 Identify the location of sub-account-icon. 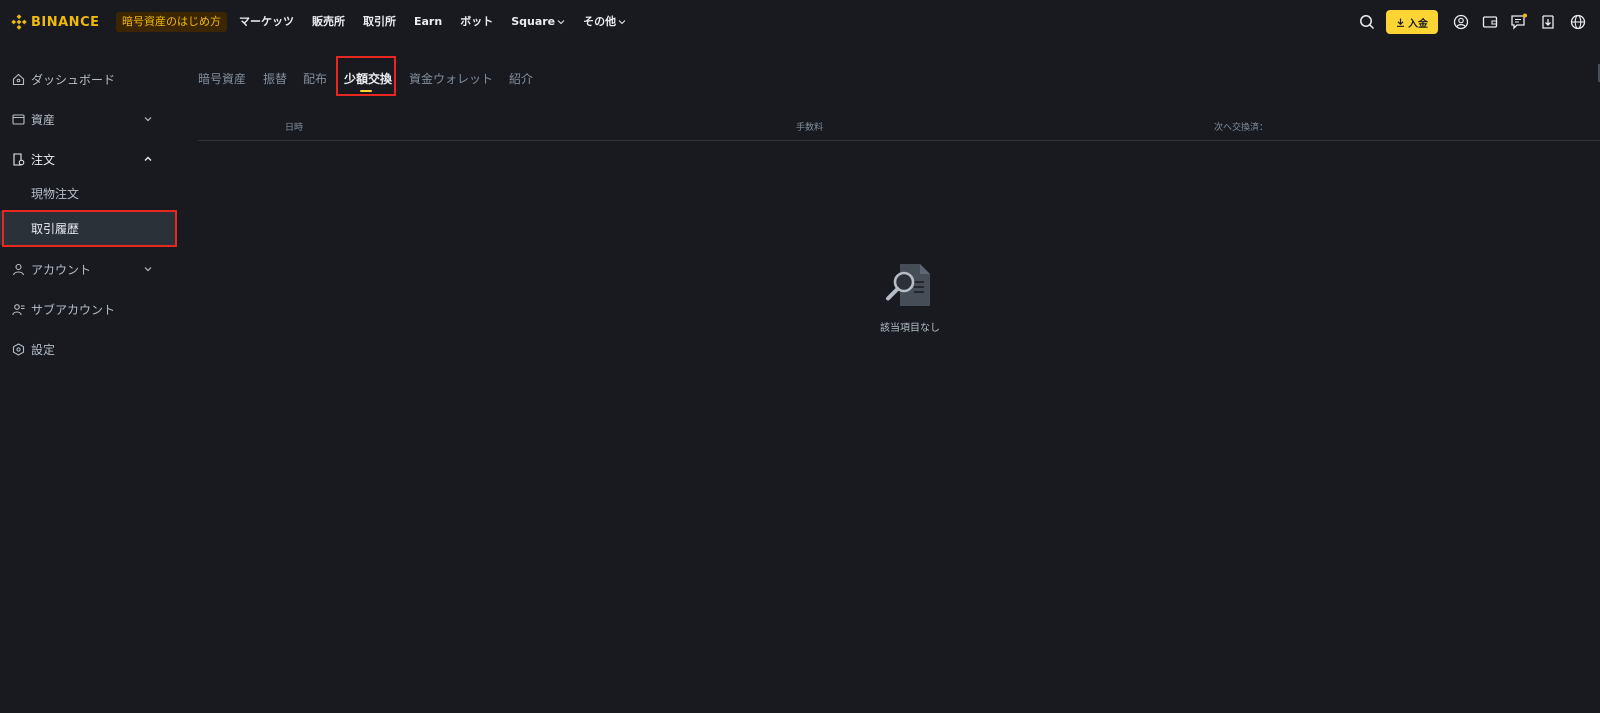
(18, 309).